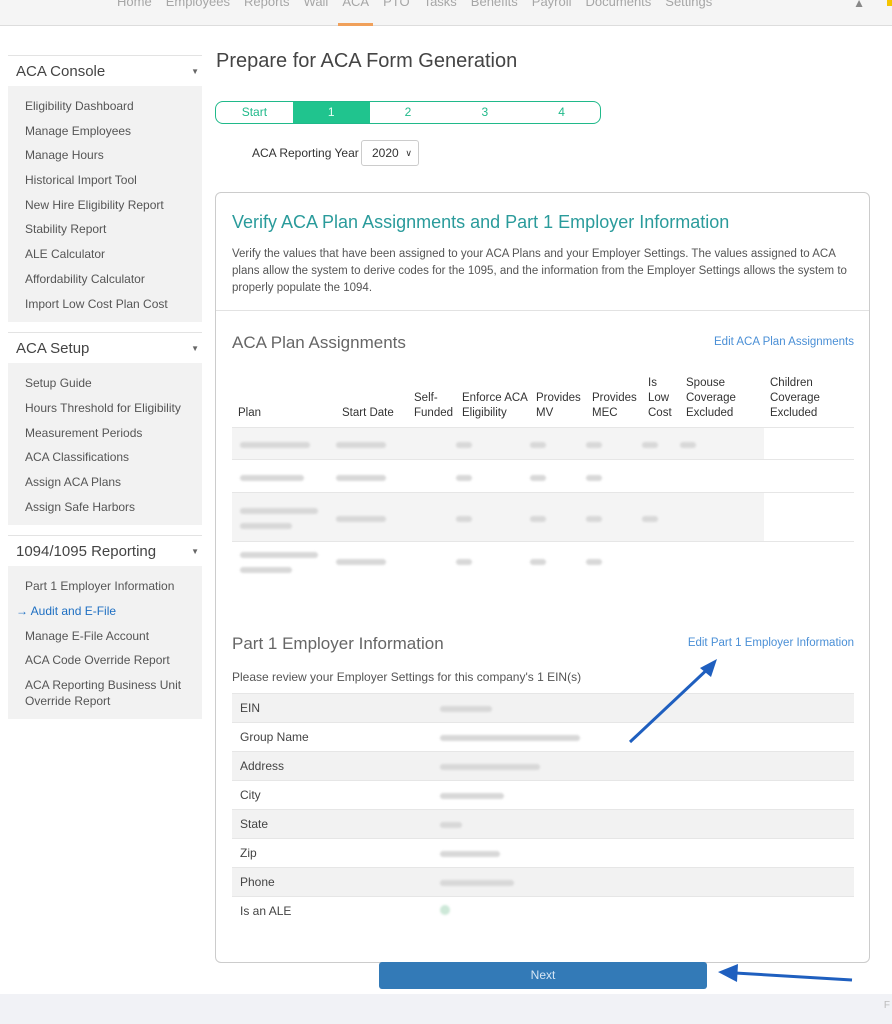 The height and width of the screenshot is (1024, 892). What do you see at coordinates (105, 586) in the screenshot?
I see `sidebar-item-part1-employer: Part 1 Employer Information` at bounding box center [105, 586].